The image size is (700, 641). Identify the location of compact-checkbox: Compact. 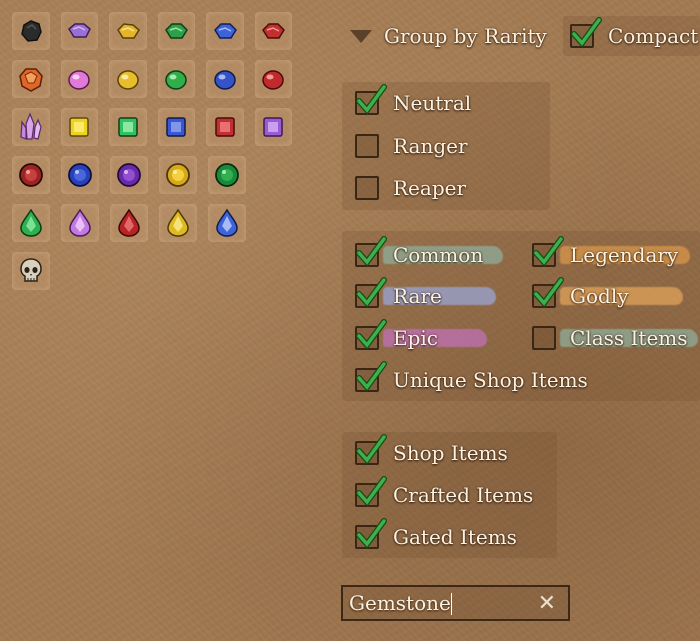
(635, 35).